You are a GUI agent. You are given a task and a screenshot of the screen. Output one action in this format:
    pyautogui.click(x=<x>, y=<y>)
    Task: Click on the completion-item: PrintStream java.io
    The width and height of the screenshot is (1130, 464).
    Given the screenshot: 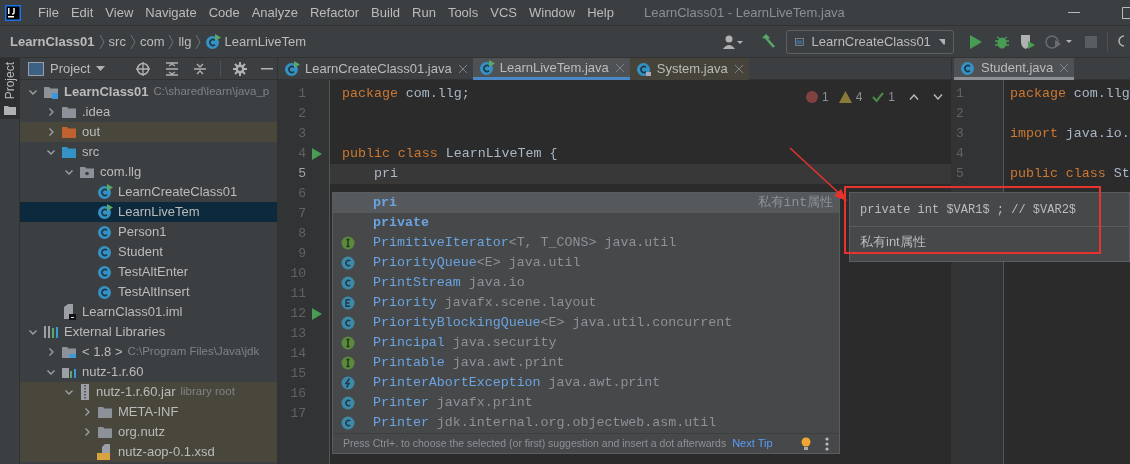 What is the action you would take?
    pyautogui.click(x=586, y=283)
    